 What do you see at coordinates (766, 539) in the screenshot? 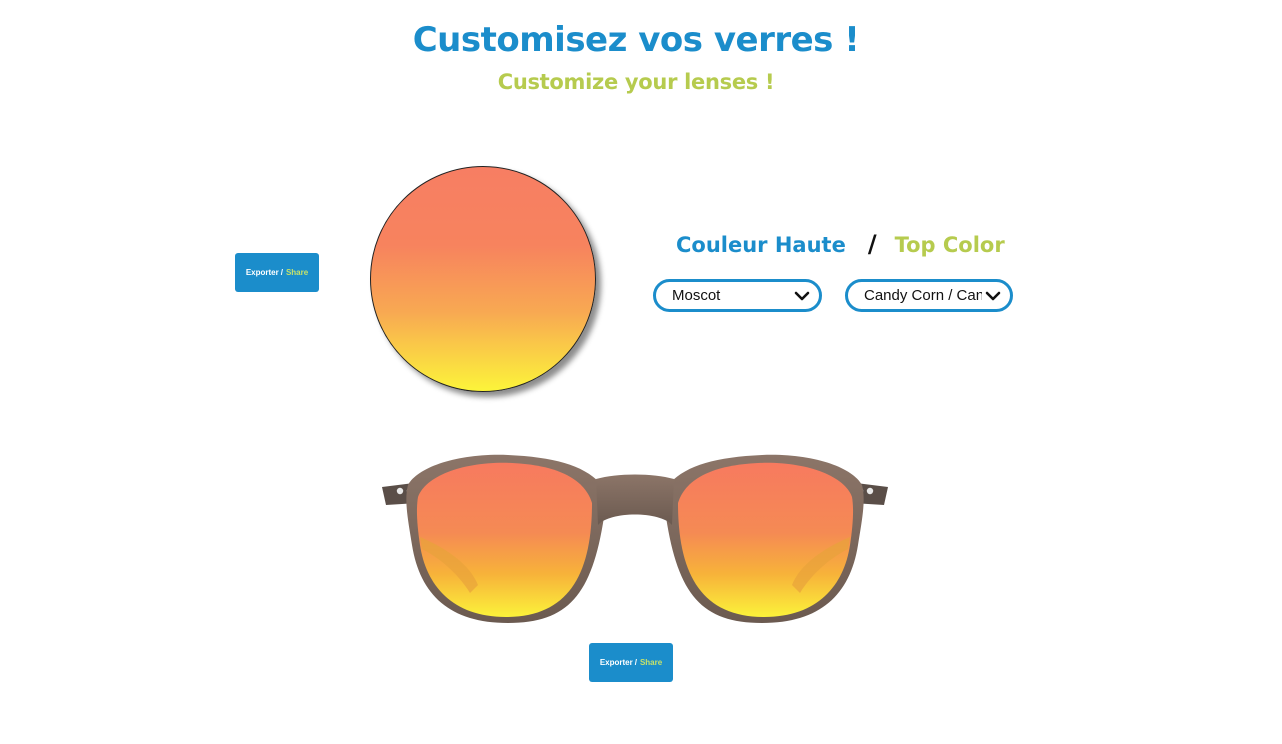
I see `right-lens` at bounding box center [766, 539].